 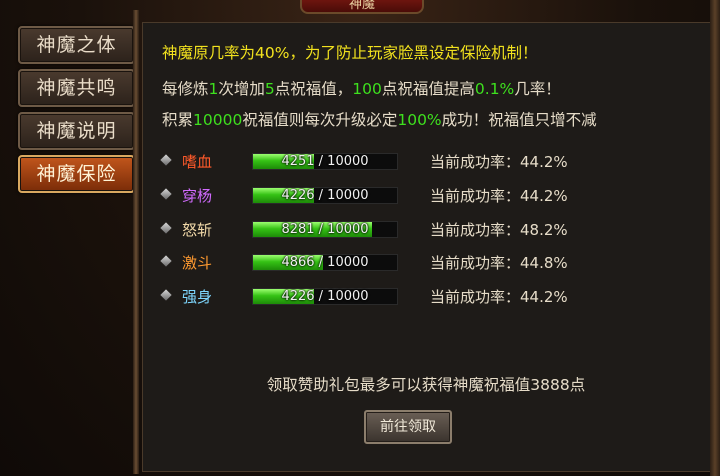 I want to click on text-segment: 成功！祝福值只增不减, so click(x=519, y=120).